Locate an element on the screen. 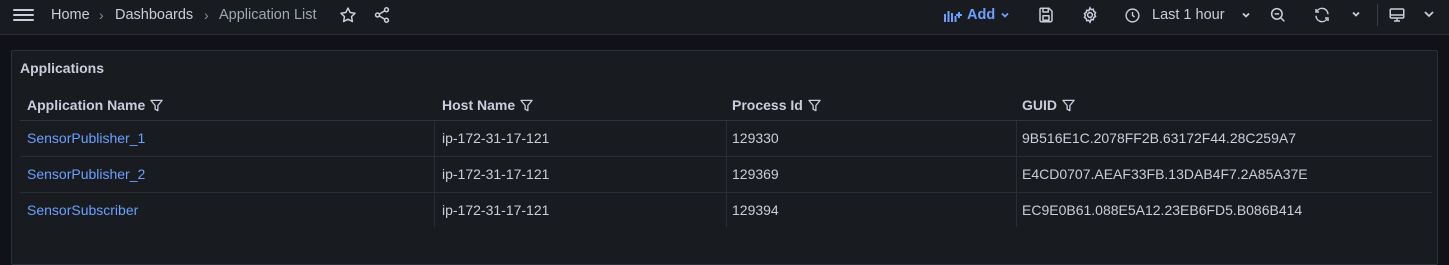 The image size is (1449, 265). clock-icon is located at coordinates (1132, 15).